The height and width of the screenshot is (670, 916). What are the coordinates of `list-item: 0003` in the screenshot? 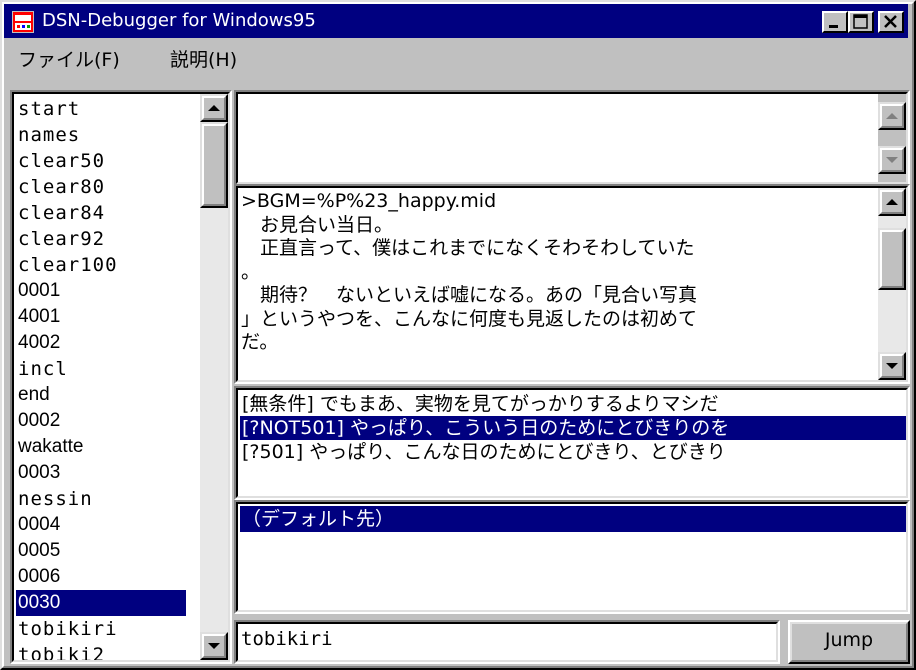 It's located at (101, 473).